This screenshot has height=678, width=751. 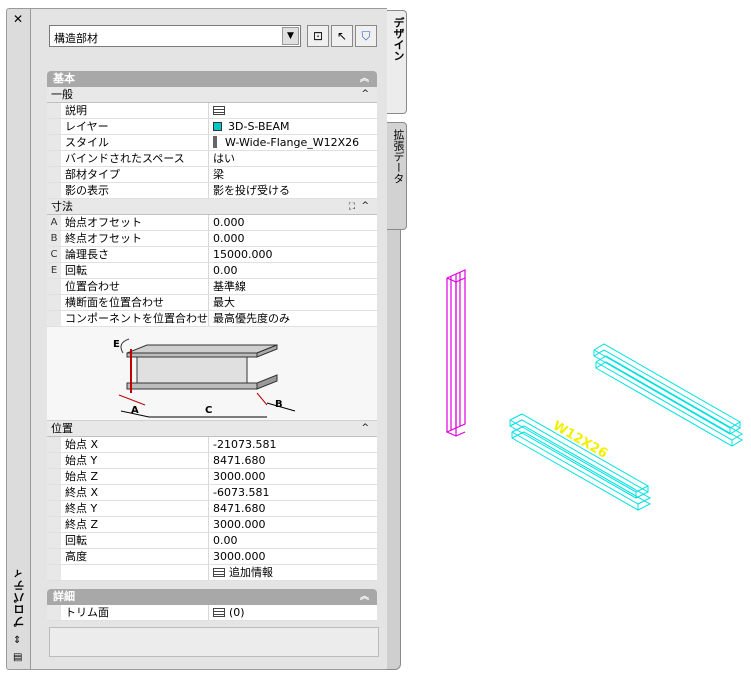 What do you see at coordinates (294, 286) in the screenshot?
I see `property-value: 基準線` at bounding box center [294, 286].